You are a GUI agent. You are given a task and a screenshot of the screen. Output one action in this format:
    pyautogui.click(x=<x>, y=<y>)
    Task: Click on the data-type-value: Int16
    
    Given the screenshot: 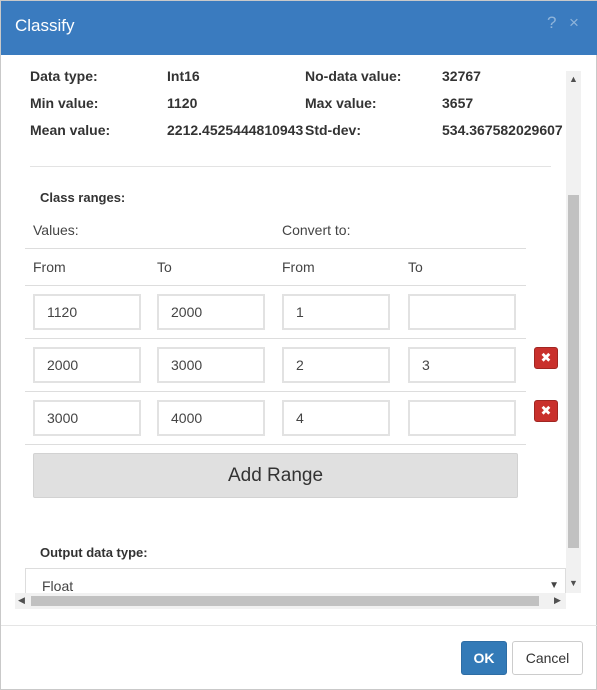 What is the action you would take?
    pyautogui.click(x=183, y=76)
    